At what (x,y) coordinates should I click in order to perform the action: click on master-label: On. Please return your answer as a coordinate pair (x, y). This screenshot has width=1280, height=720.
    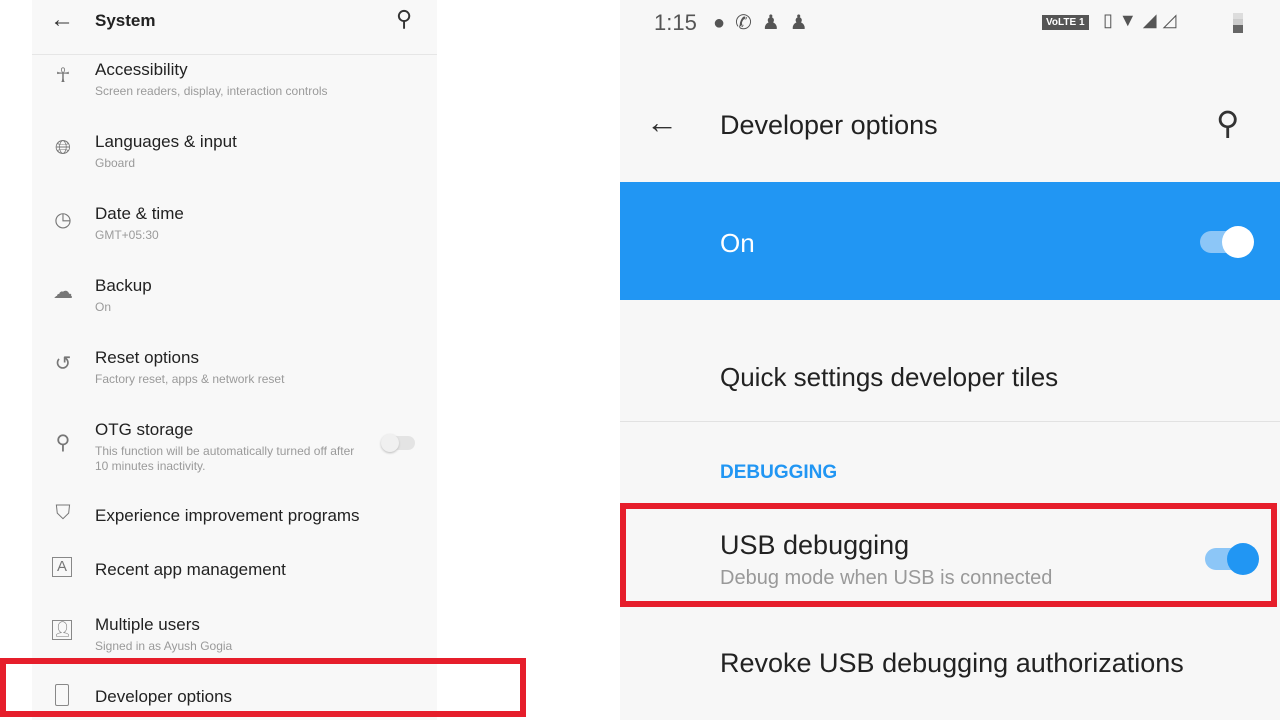
    Looking at the image, I should click on (737, 243).